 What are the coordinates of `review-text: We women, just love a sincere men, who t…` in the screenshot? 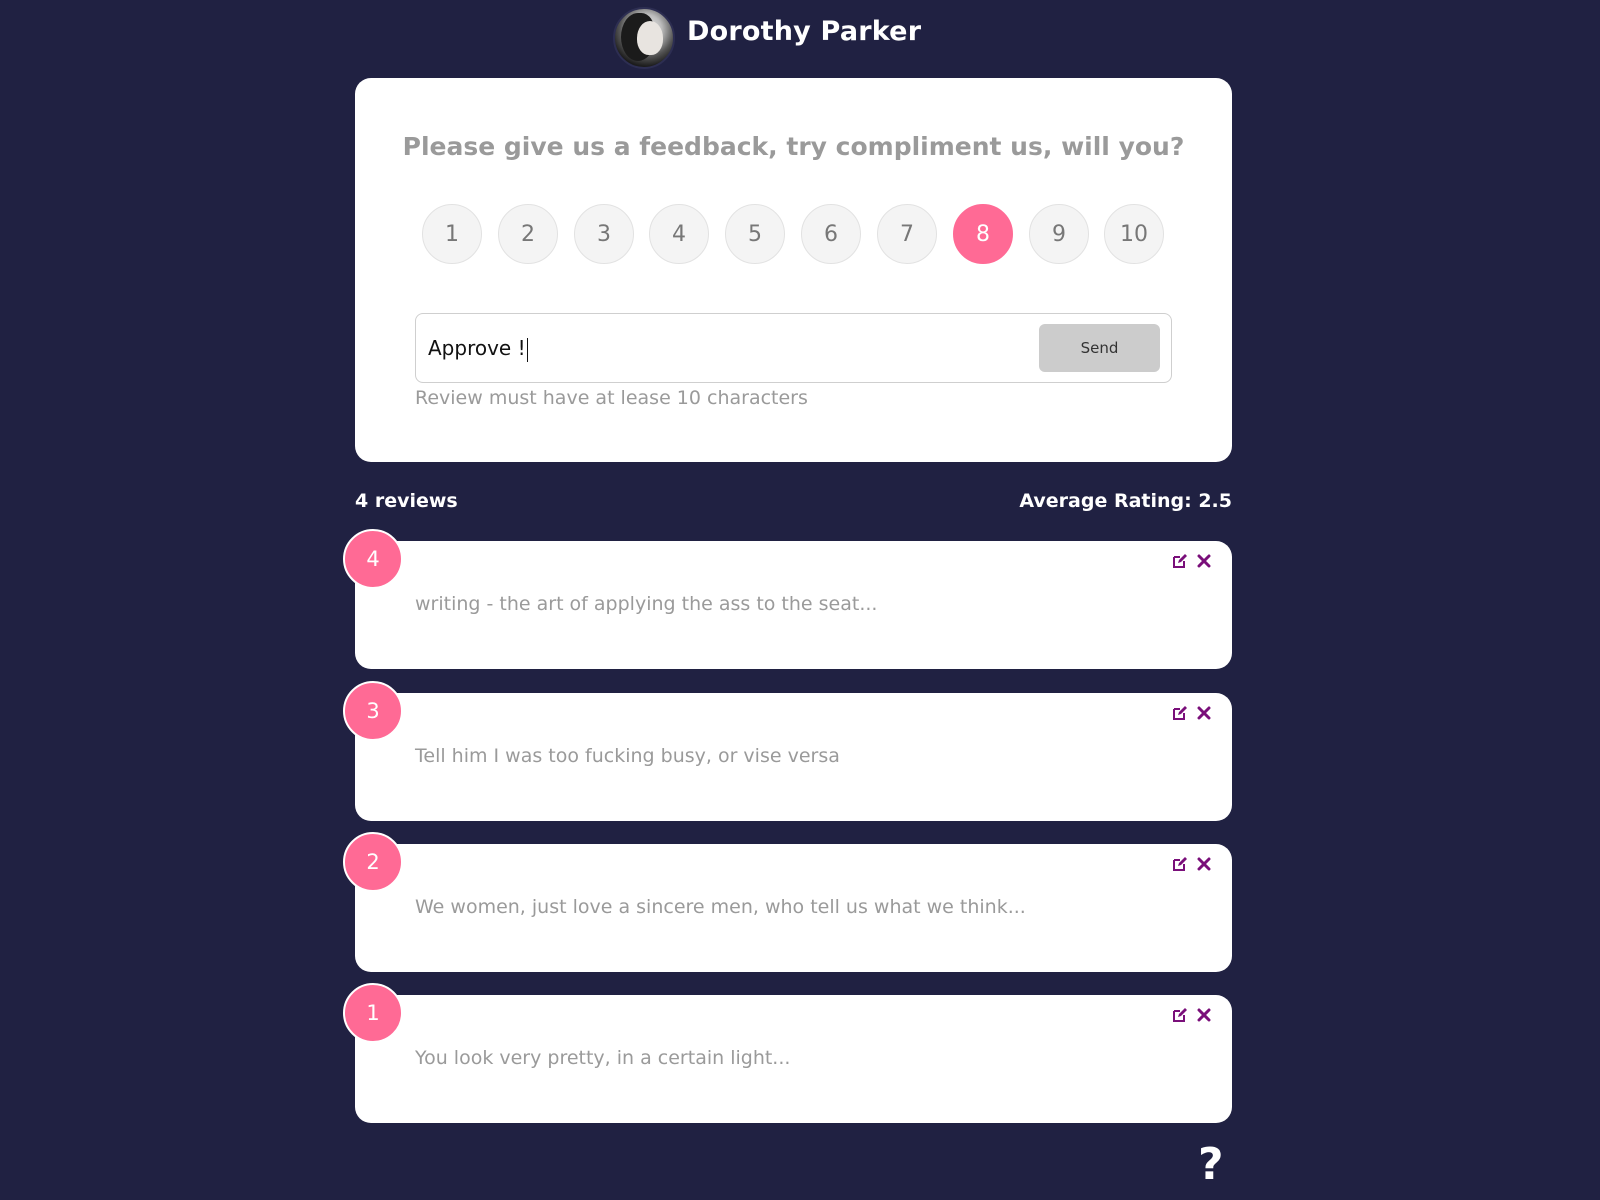 It's located at (720, 907).